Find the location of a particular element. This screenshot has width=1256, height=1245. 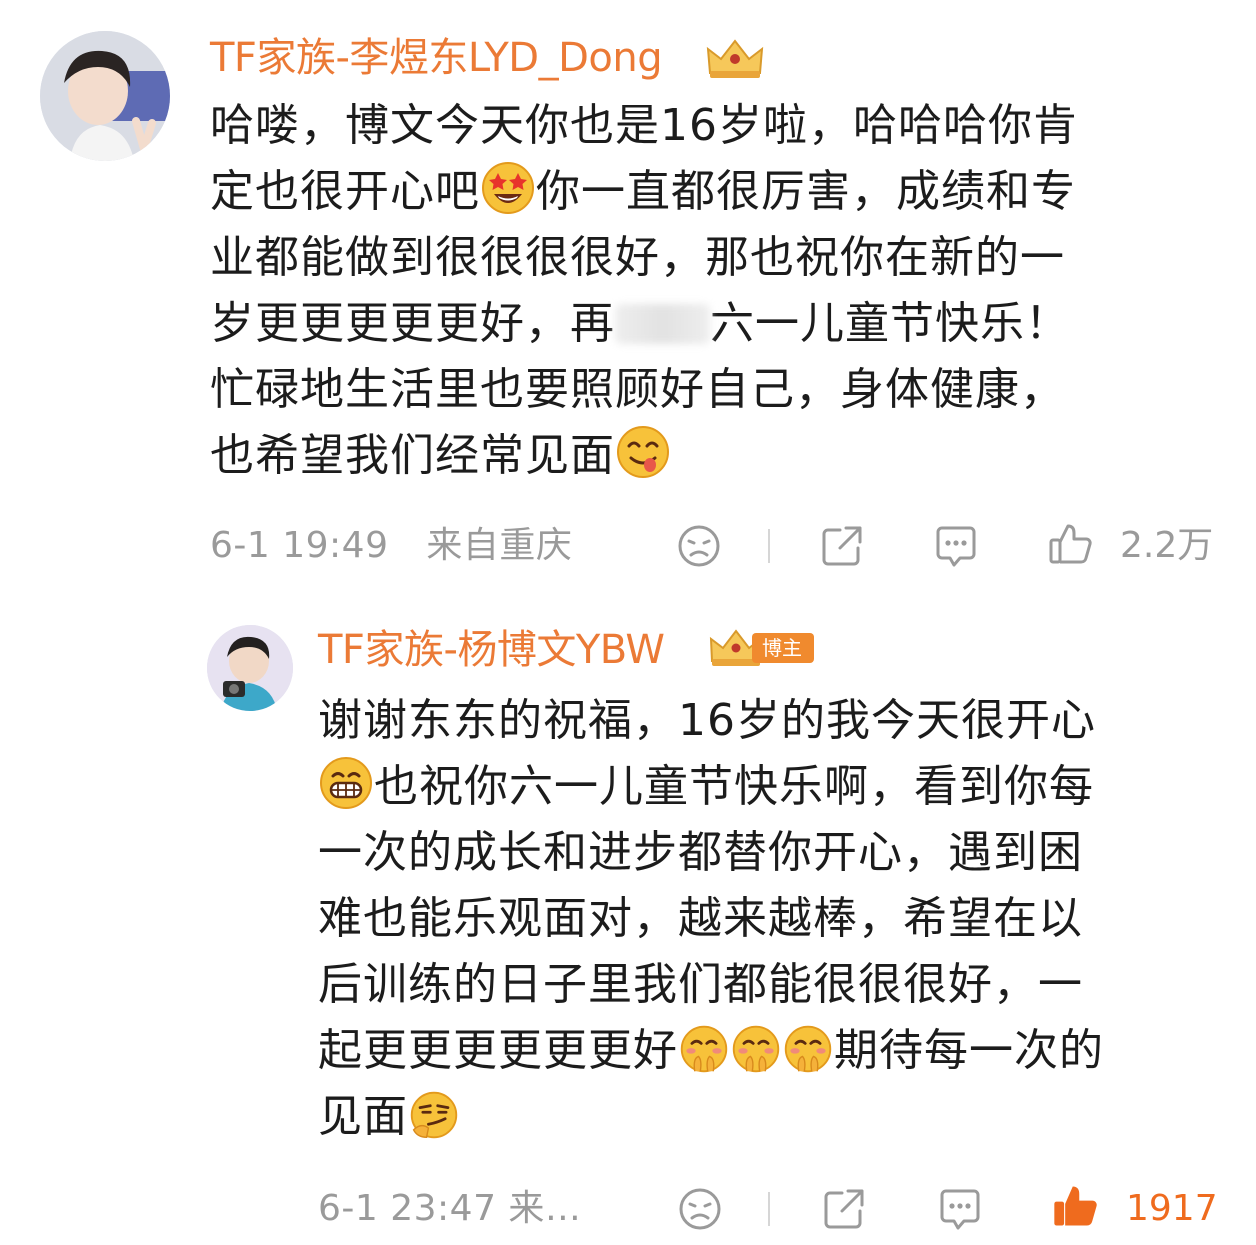

smirk-emoji-icon is located at coordinates (434, 1115).